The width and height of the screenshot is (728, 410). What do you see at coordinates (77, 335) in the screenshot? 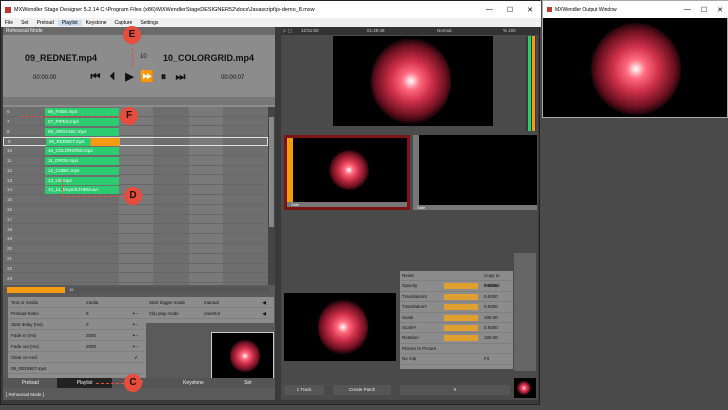
I see `prop-row: Fade in (ms) 2000 + -` at bounding box center [77, 335].